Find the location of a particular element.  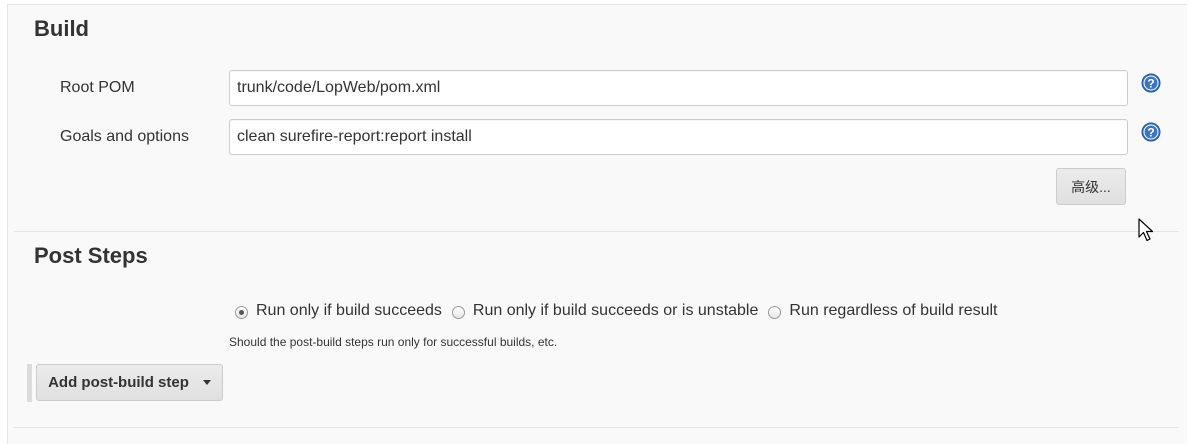

mouse-pointer-icon is located at coordinates (1146, 230).